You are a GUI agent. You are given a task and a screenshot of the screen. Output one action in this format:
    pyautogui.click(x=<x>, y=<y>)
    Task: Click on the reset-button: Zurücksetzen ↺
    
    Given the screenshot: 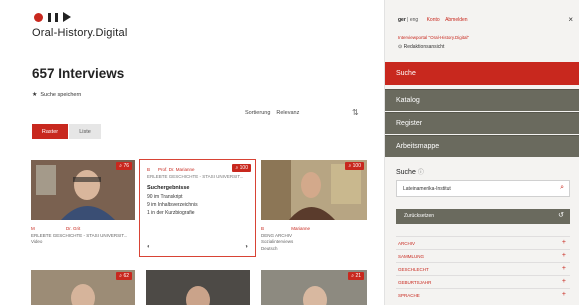 What is the action you would take?
    pyautogui.click(x=483, y=216)
    